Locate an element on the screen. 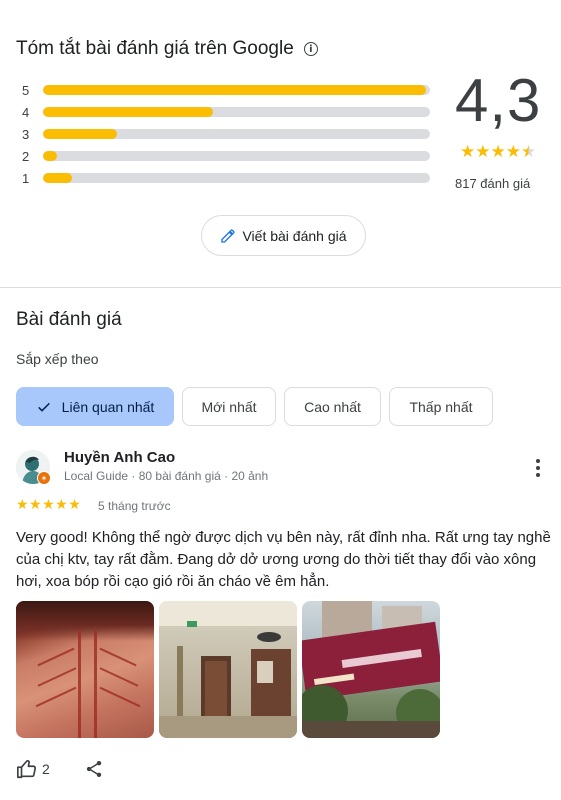 Image resolution: width=561 pixels, height=800 pixels. review-photos is located at coordinates (228, 669).